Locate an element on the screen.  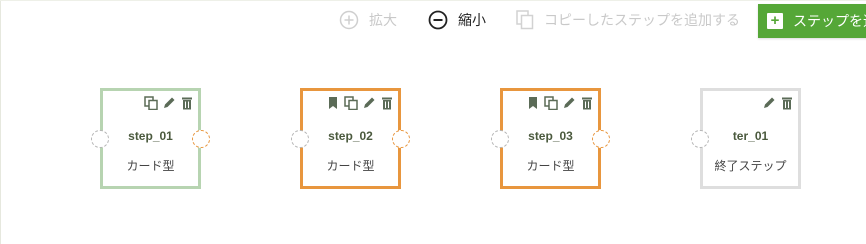
step-name: step_01 is located at coordinates (150, 136).